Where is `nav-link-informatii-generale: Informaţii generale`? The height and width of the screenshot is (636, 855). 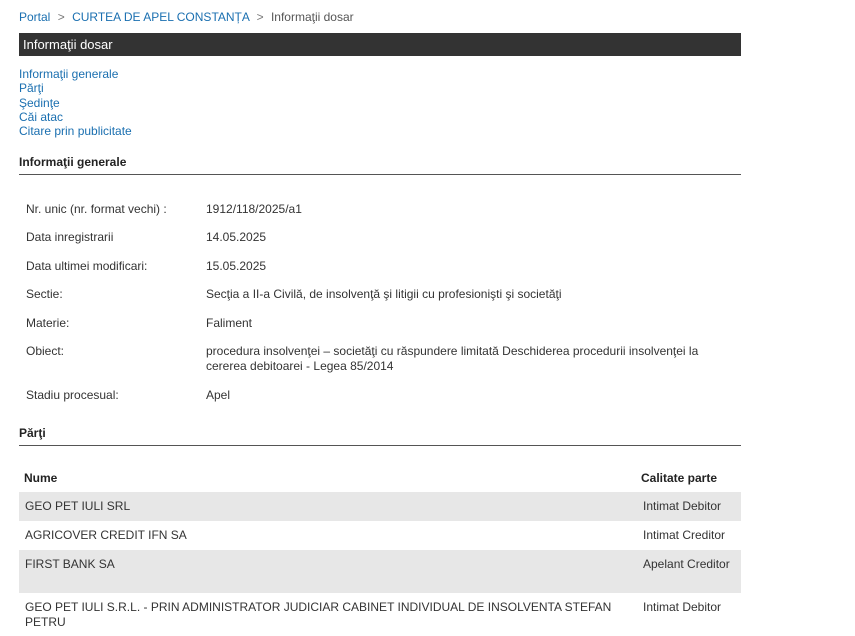
nav-link-informatii-generale: Informaţii generale is located at coordinates (75, 74).